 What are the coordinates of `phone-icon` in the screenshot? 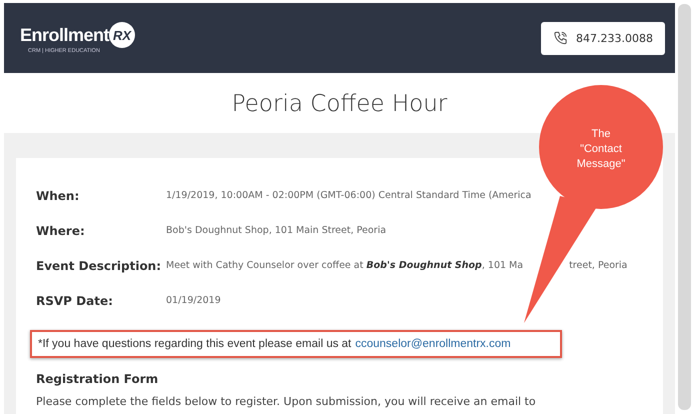 It's located at (560, 38).